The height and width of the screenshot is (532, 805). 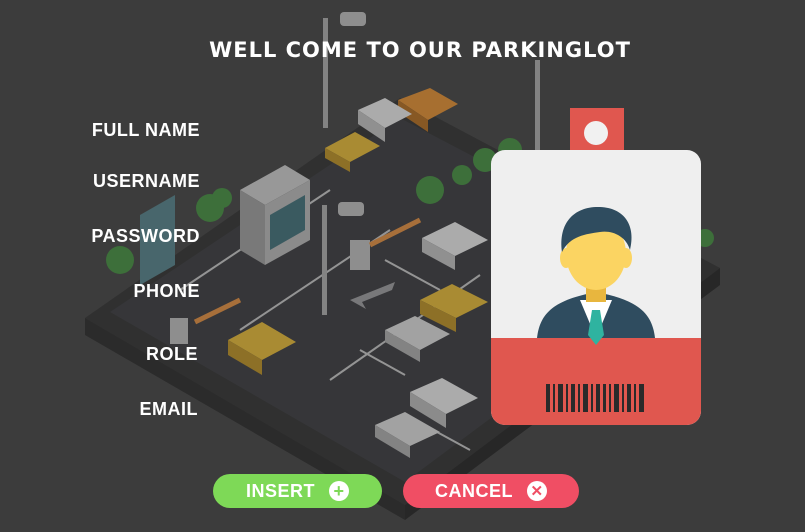 I want to click on phone-field, so click(x=342, y=293).